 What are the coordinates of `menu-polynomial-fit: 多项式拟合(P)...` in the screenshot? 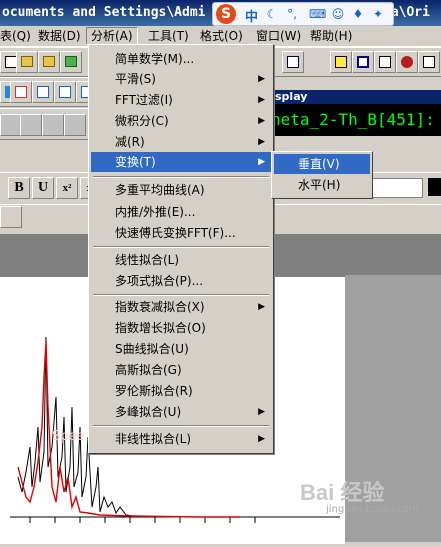 It's located at (181, 281).